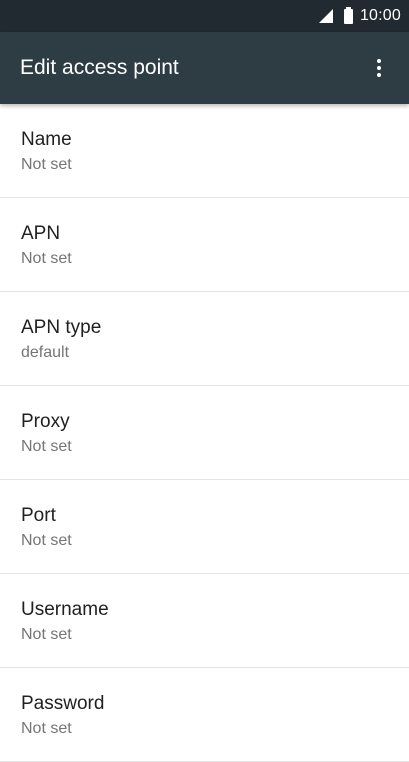 The image size is (409, 762). Describe the element at coordinates (204, 527) in the screenshot. I see `pref-item-port: Port Not set` at that location.